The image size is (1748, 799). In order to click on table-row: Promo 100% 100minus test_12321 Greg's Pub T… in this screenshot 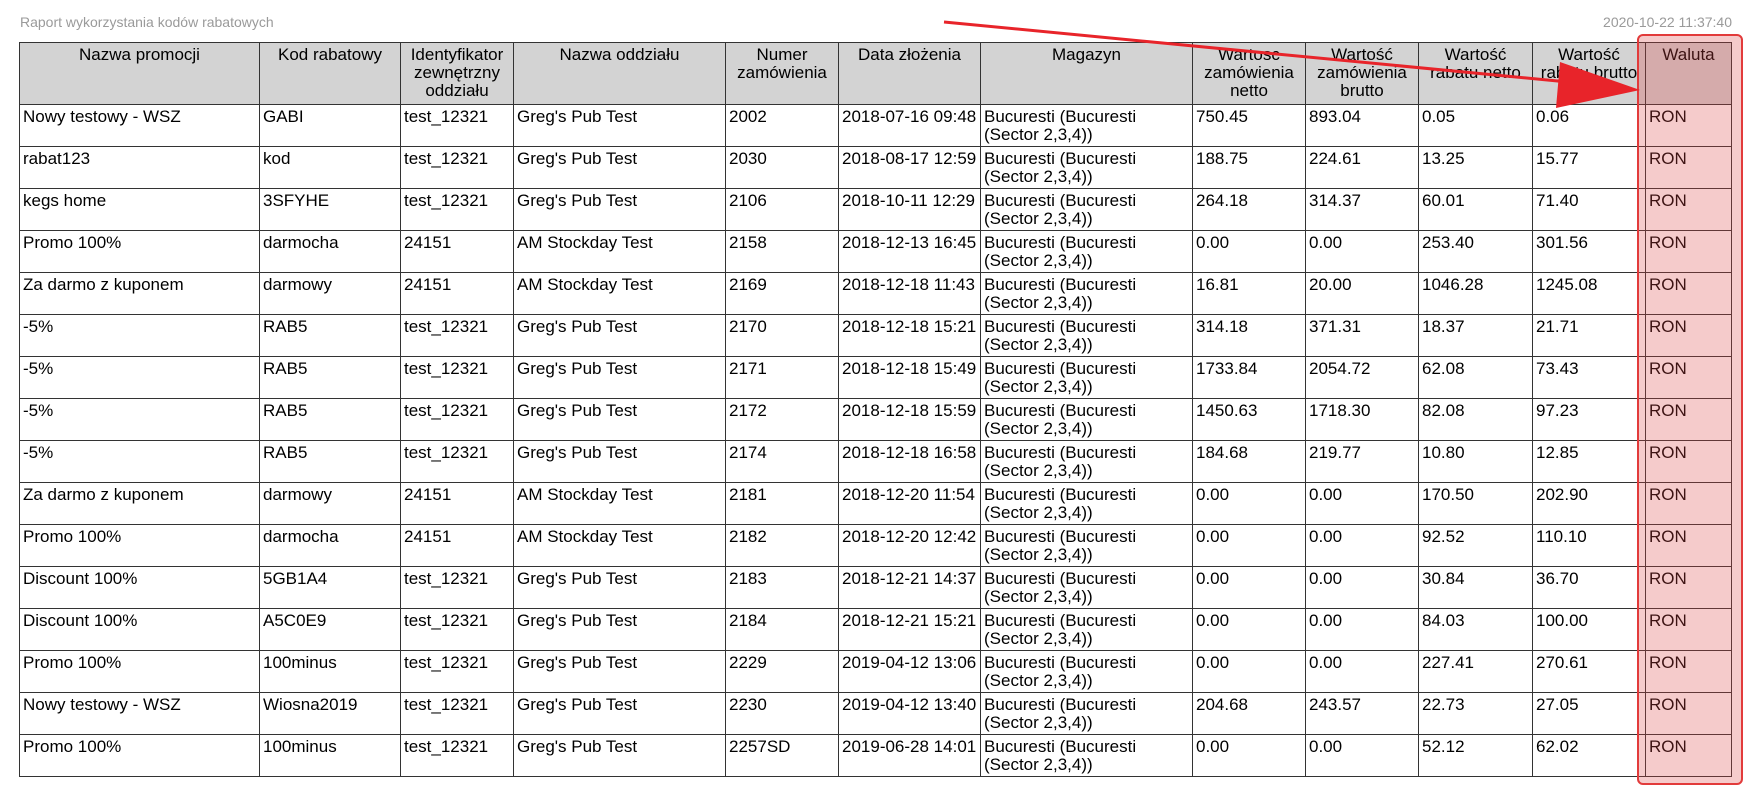, I will do `click(875, 755)`.